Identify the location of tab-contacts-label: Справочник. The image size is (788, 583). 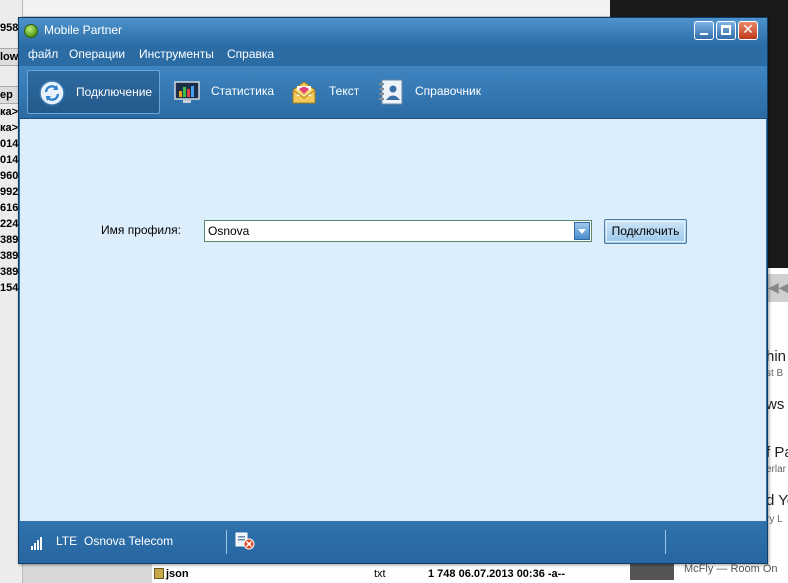
(448, 91).